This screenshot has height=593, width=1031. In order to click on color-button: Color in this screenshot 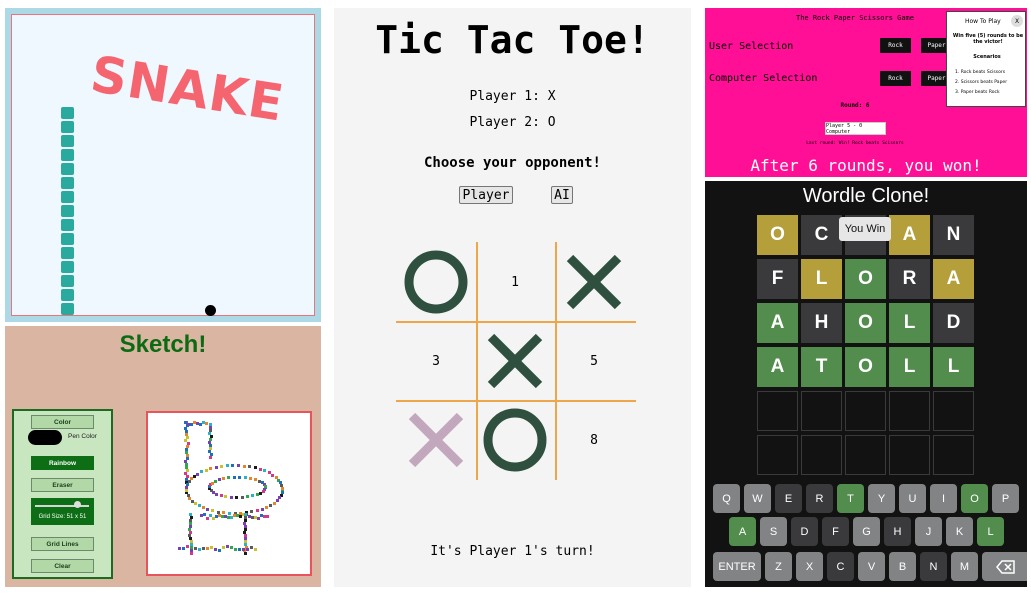, I will do `click(62, 422)`.